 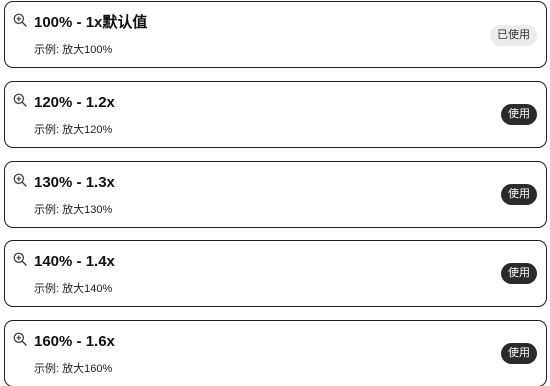 What do you see at coordinates (73, 289) in the screenshot?
I see `zoom-option-example: 示例: 放大140%` at bounding box center [73, 289].